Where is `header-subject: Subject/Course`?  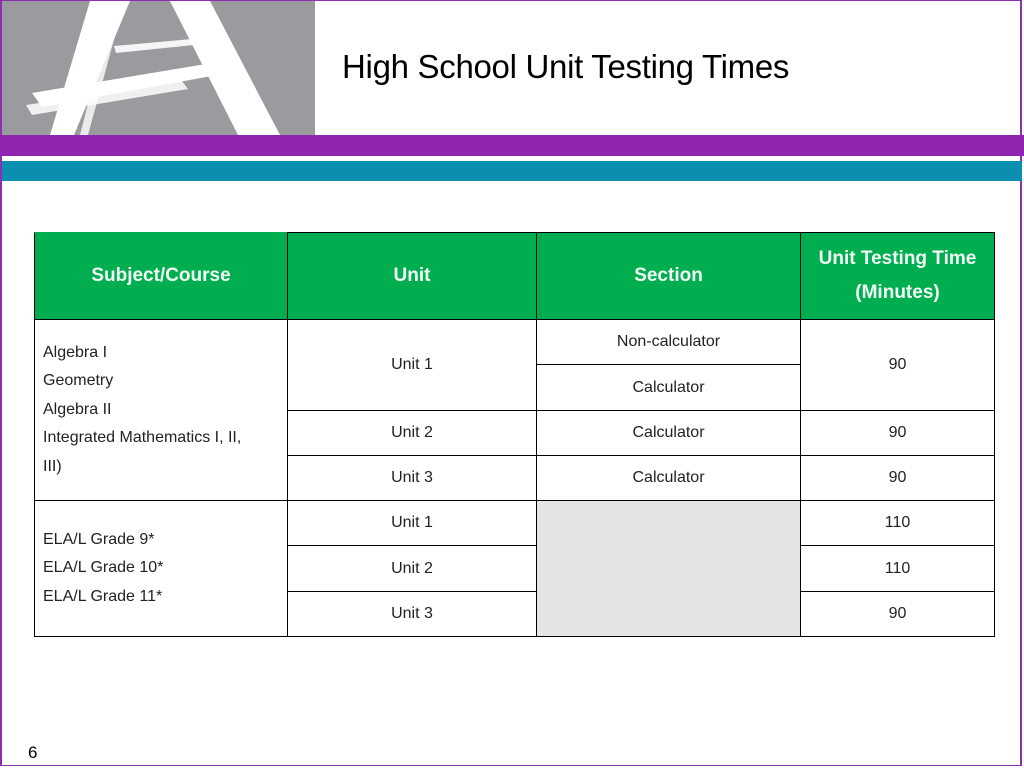
header-subject: Subject/Course is located at coordinates (161, 276).